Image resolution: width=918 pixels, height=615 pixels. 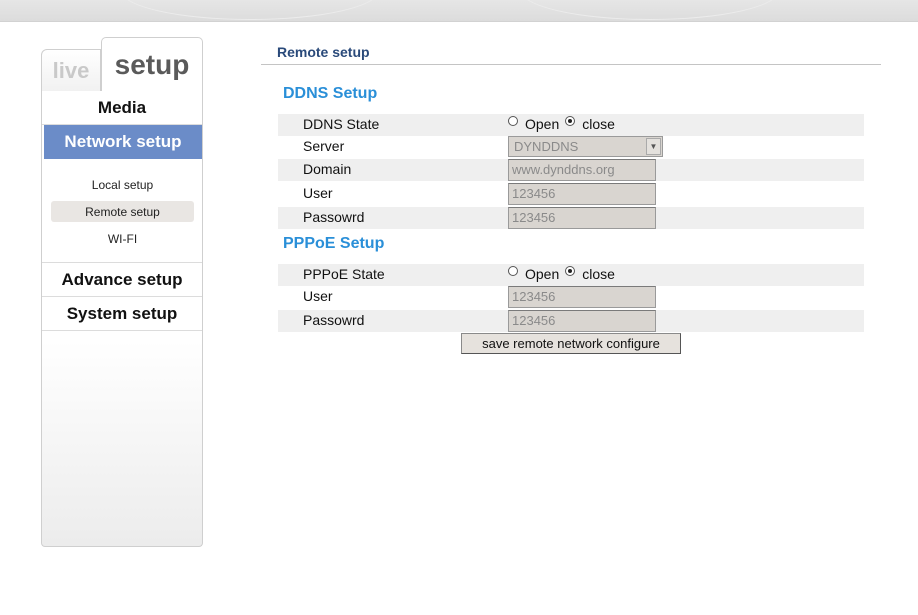 I want to click on page-title: Remote setup, so click(x=323, y=52).